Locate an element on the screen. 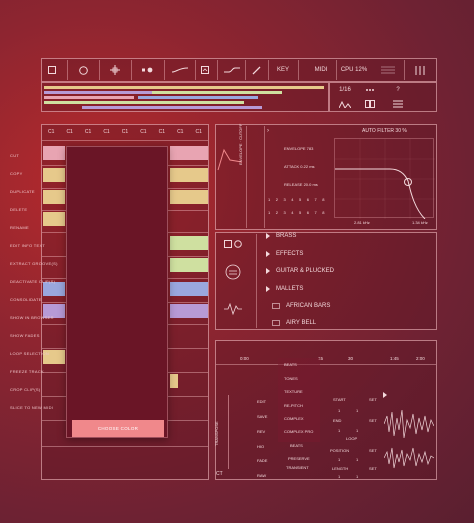 Image resolution: width=474 pixels, height=523 pixels. browser-item-guitar-plucked: GUITAR & PLUCKED is located at coordinates (300, 271).